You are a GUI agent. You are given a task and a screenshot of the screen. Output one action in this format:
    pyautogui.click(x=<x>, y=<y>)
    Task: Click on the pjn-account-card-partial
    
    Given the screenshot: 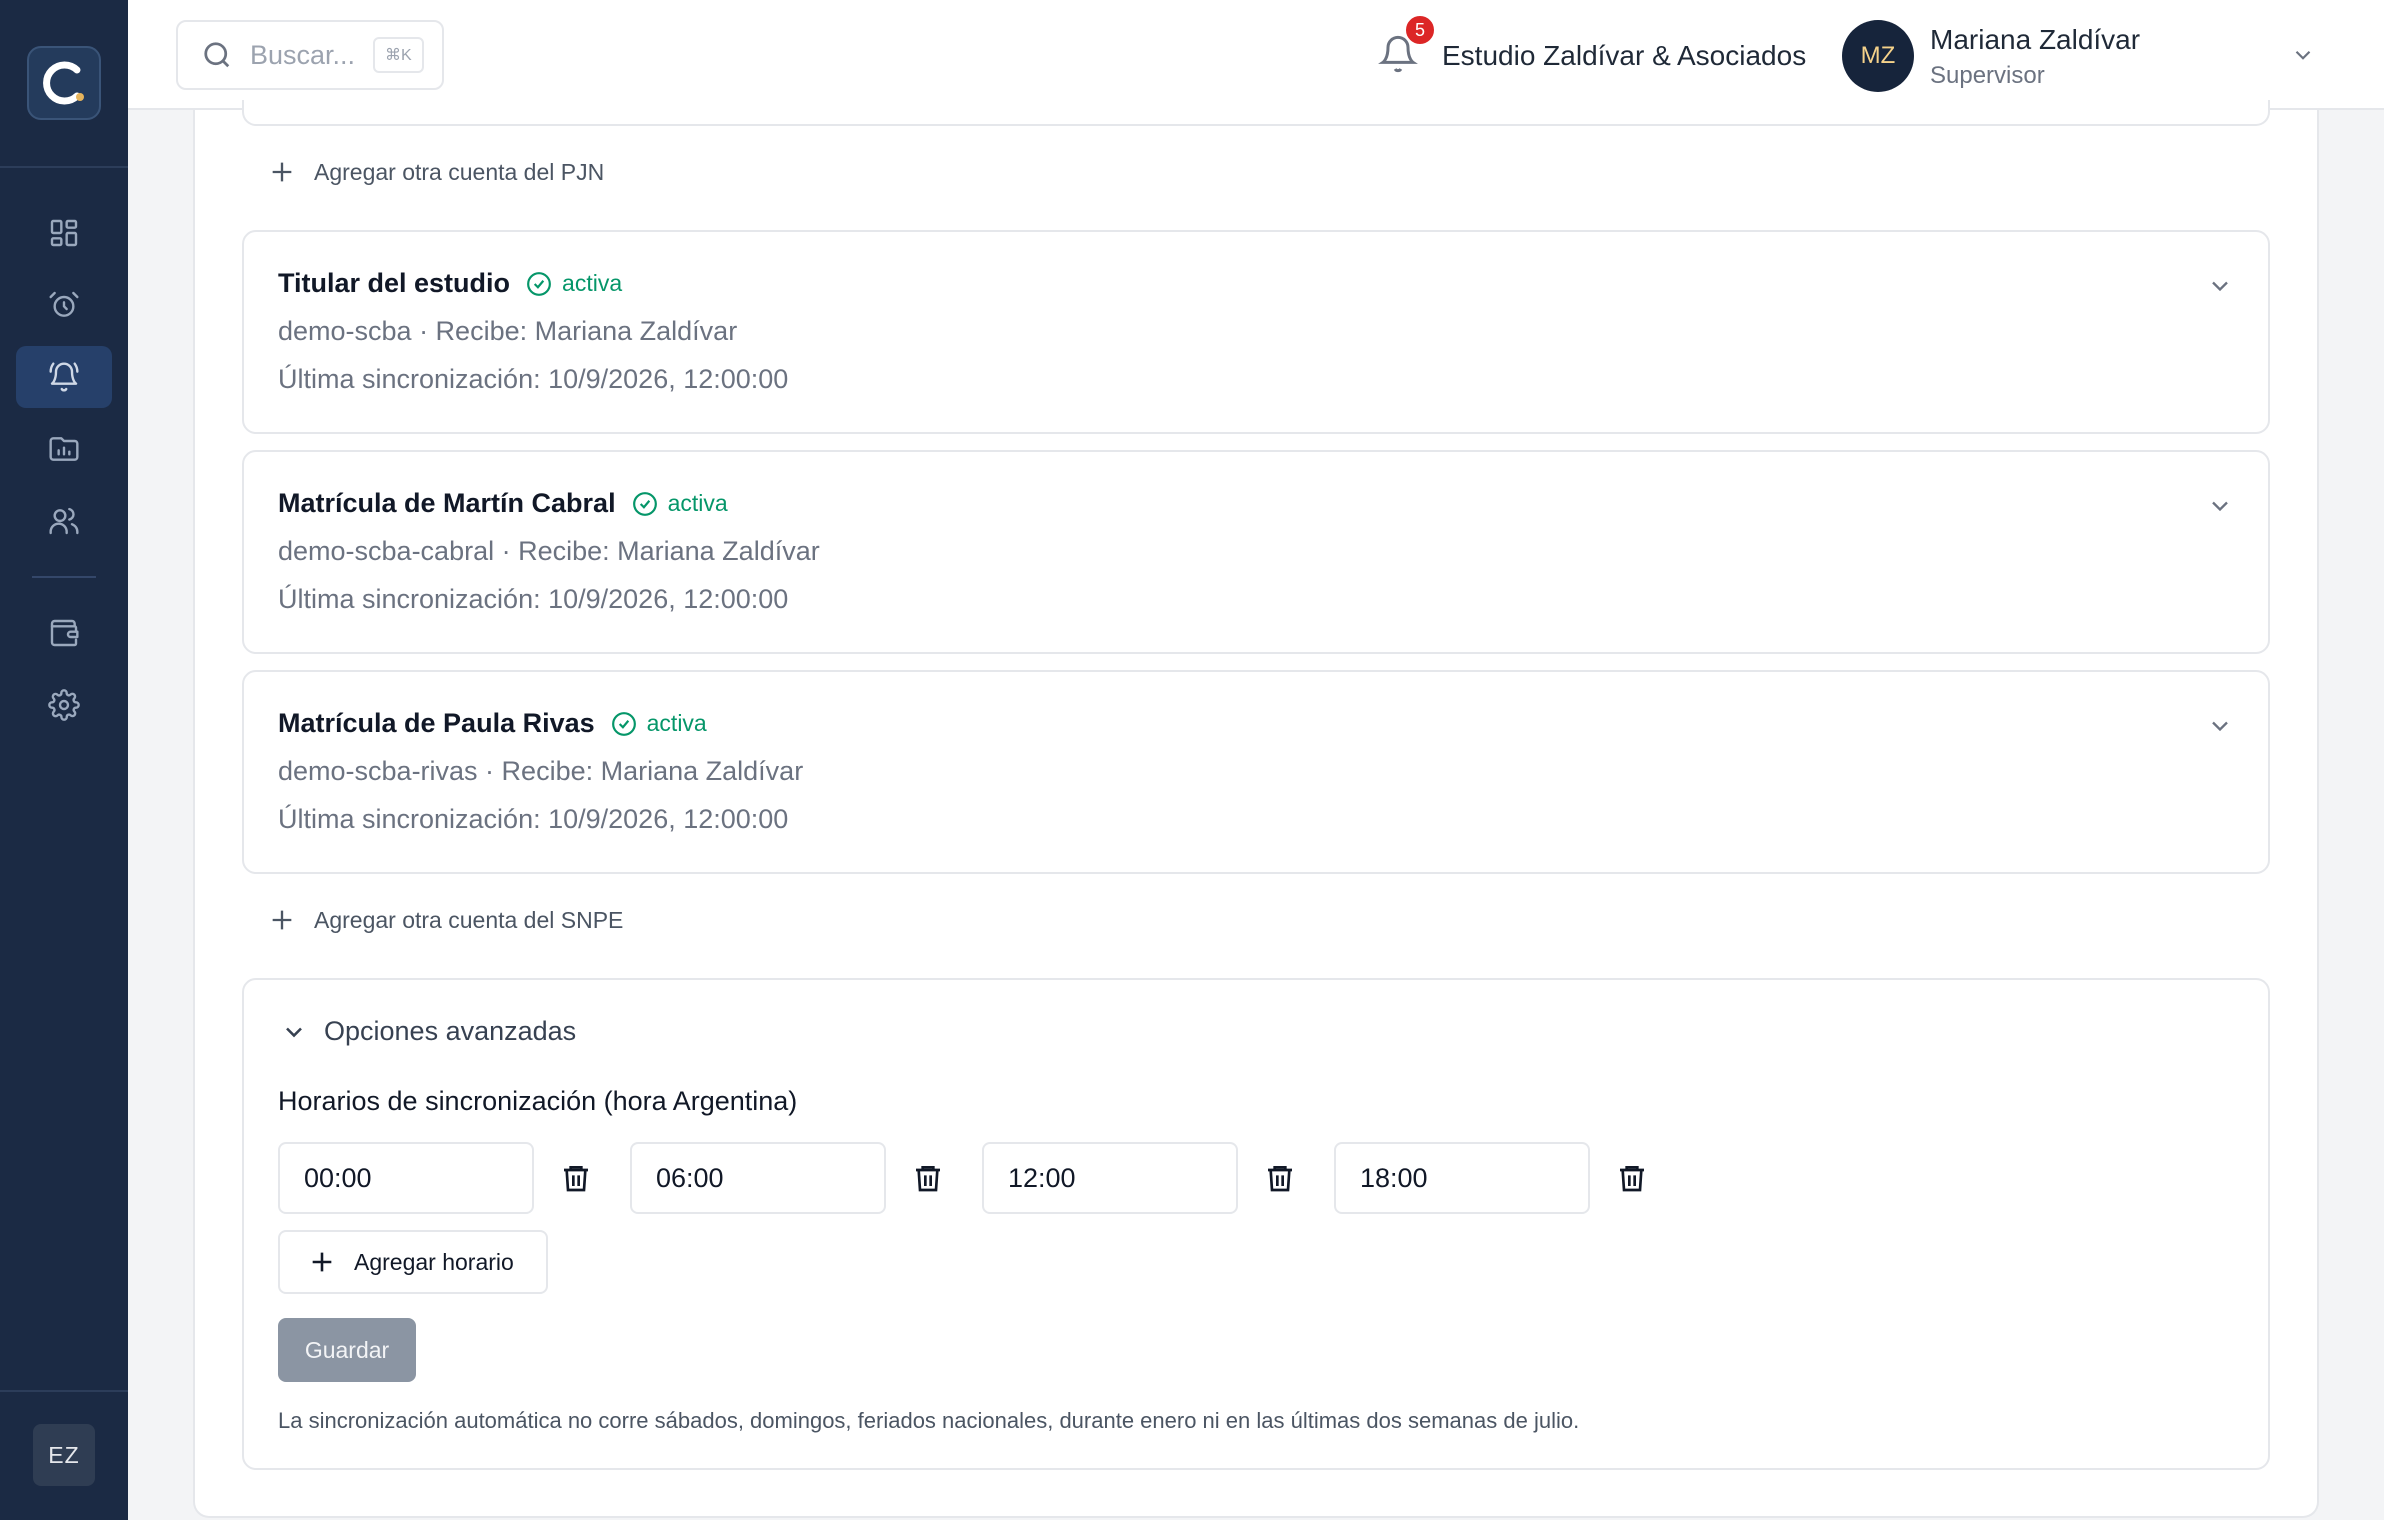 What is the action you would take?
    pyautogui.click(x=1256, y=113)
    